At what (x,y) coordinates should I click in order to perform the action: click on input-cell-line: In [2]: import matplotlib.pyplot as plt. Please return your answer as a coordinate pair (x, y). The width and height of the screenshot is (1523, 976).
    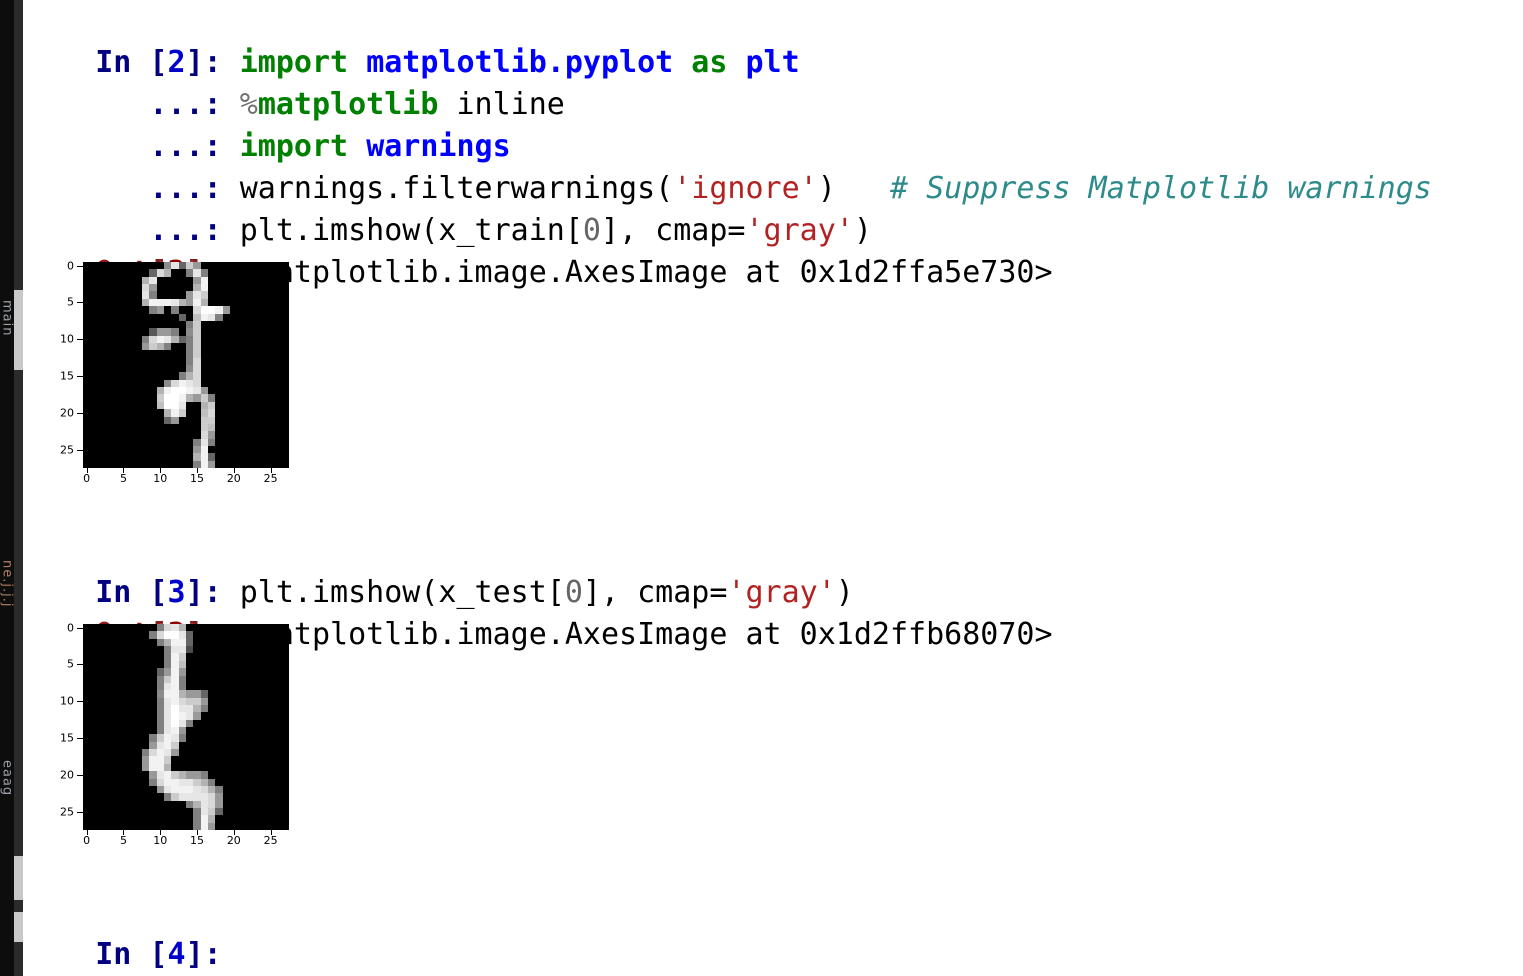
    Looking at the image, I should click on (773, 40).